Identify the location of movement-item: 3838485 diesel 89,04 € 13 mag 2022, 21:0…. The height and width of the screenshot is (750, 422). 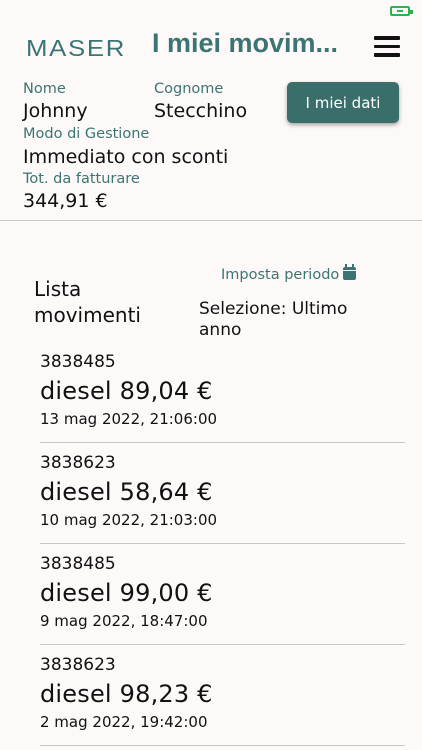
(222, 392).